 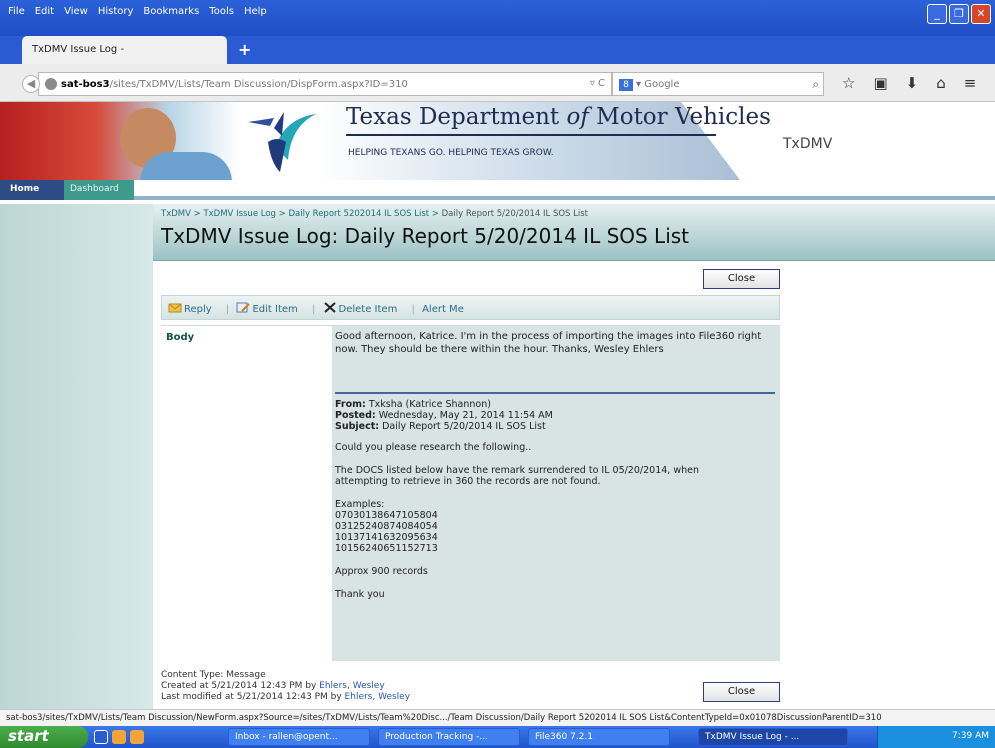 I want to click on system-tray: 7:39 AM, so click(x=936, y=737).